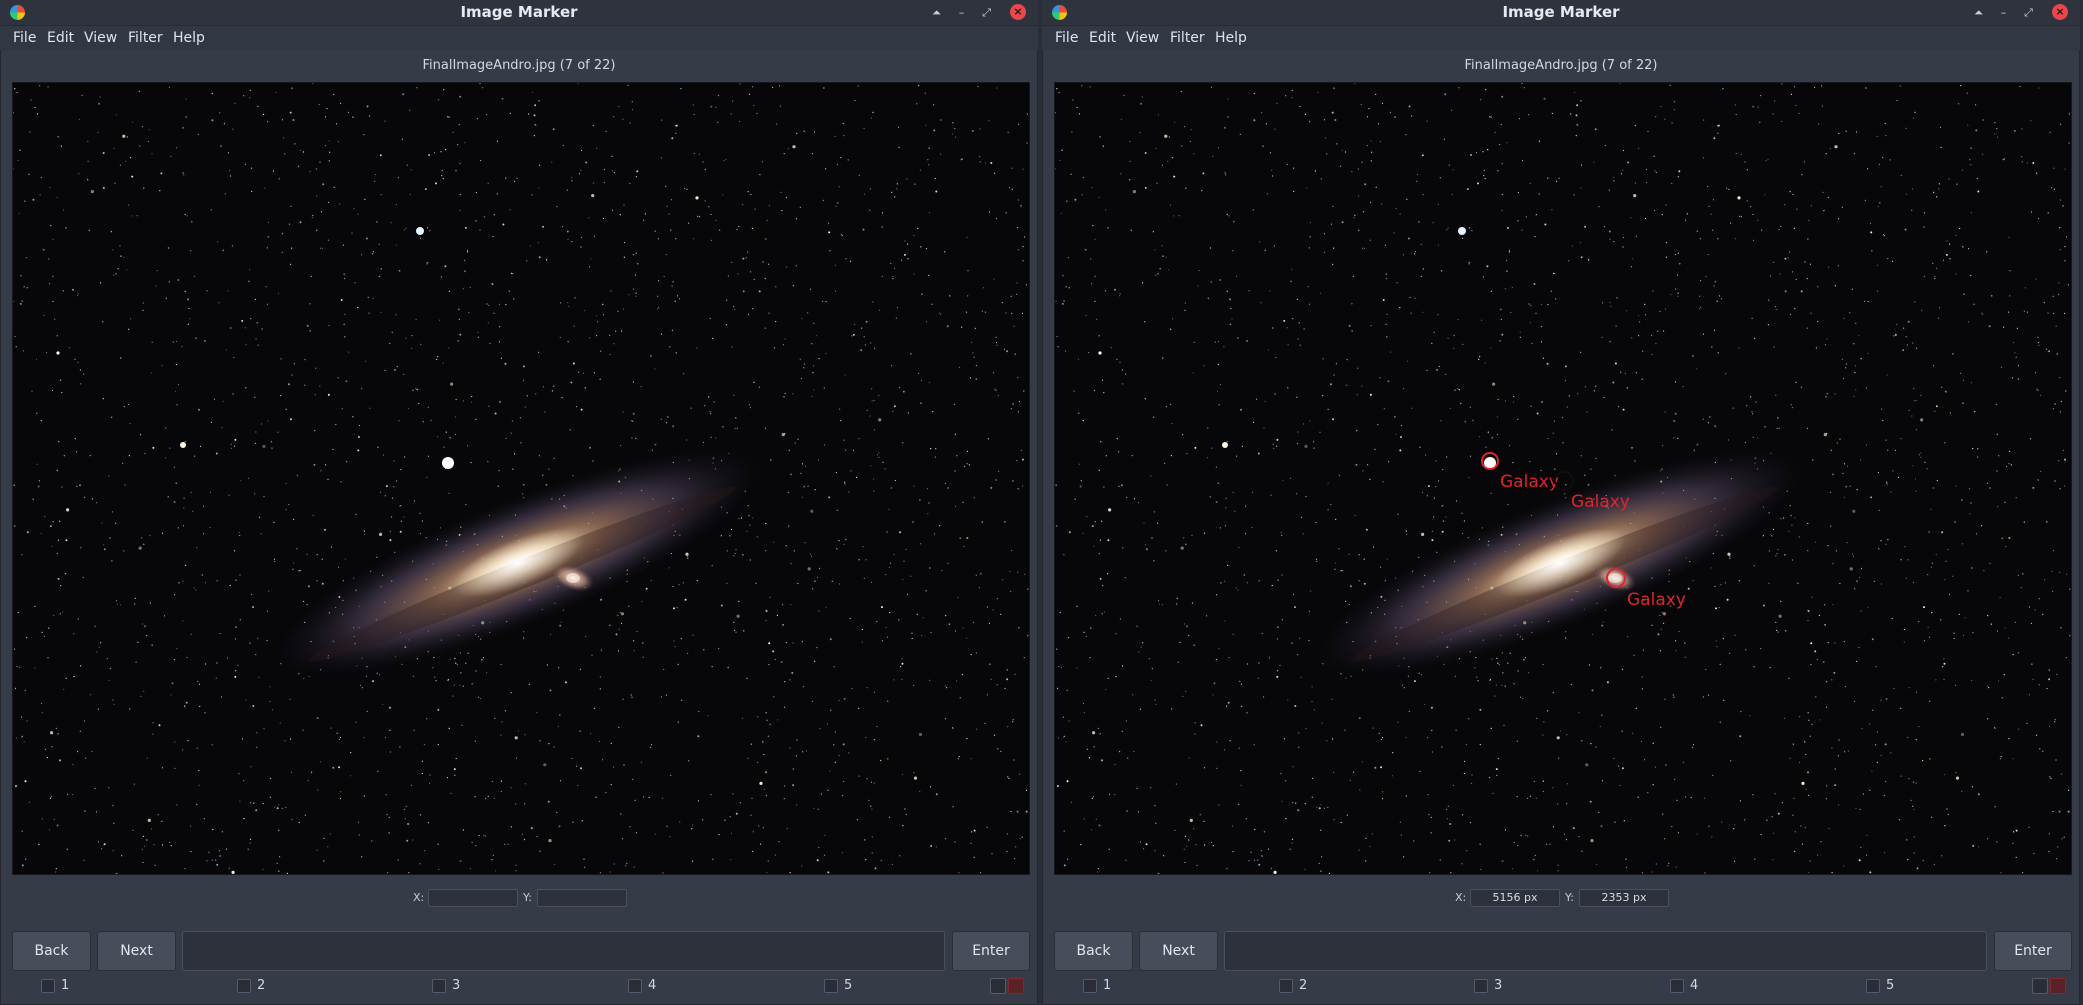 The width and height of the screenshot is (2083, 1005). What do you see at coordinates (1624, 898) in the screenshot?
I see `y-coordinate-field: 2353 px` at bounding box center [1624, 898].